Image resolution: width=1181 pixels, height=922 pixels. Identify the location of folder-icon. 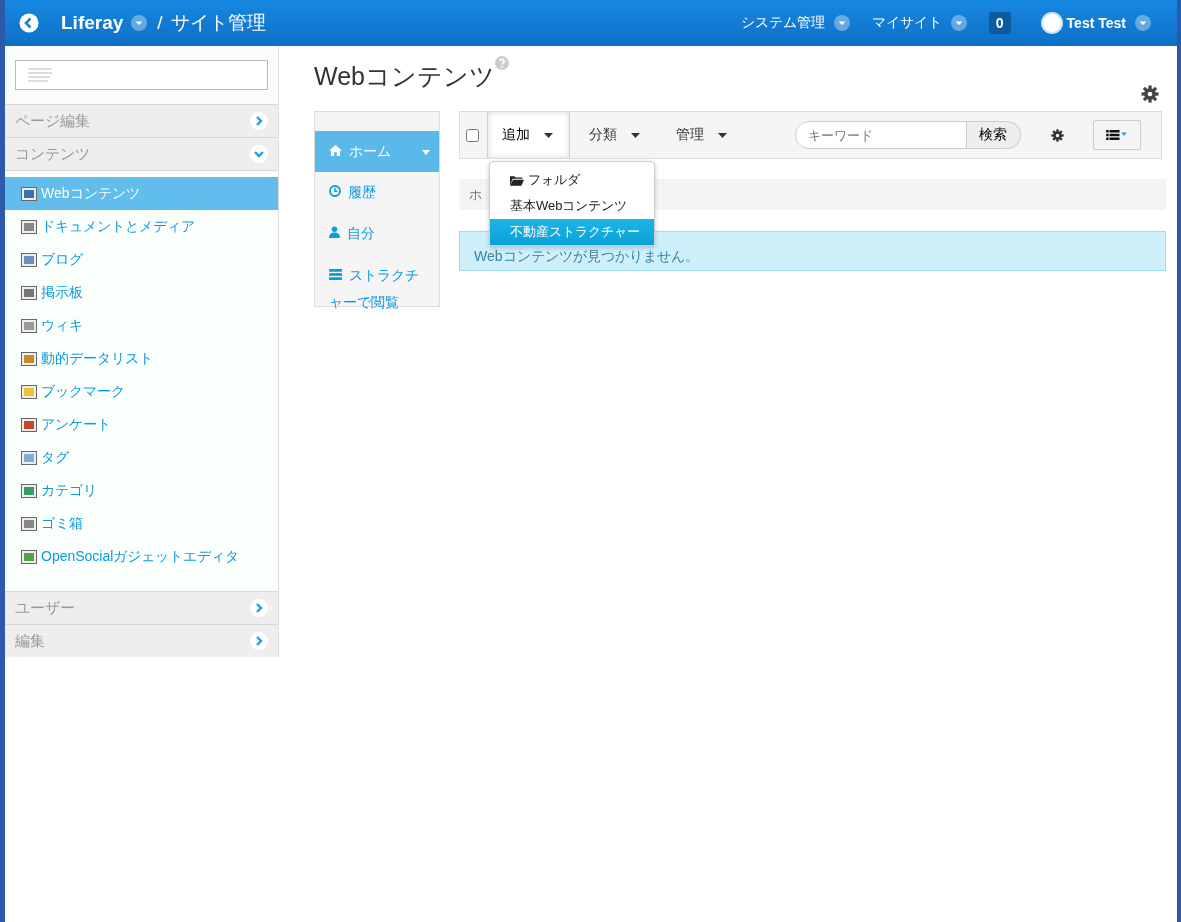
(517, 180).